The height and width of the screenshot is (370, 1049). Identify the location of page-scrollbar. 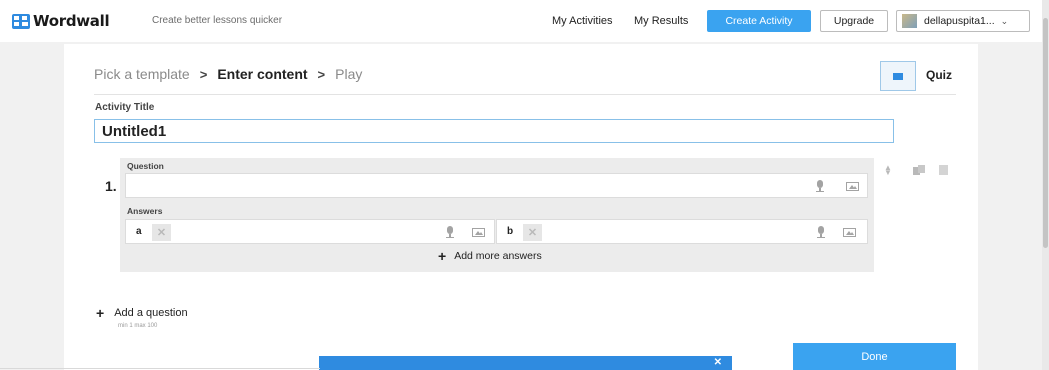
(1045, 185).